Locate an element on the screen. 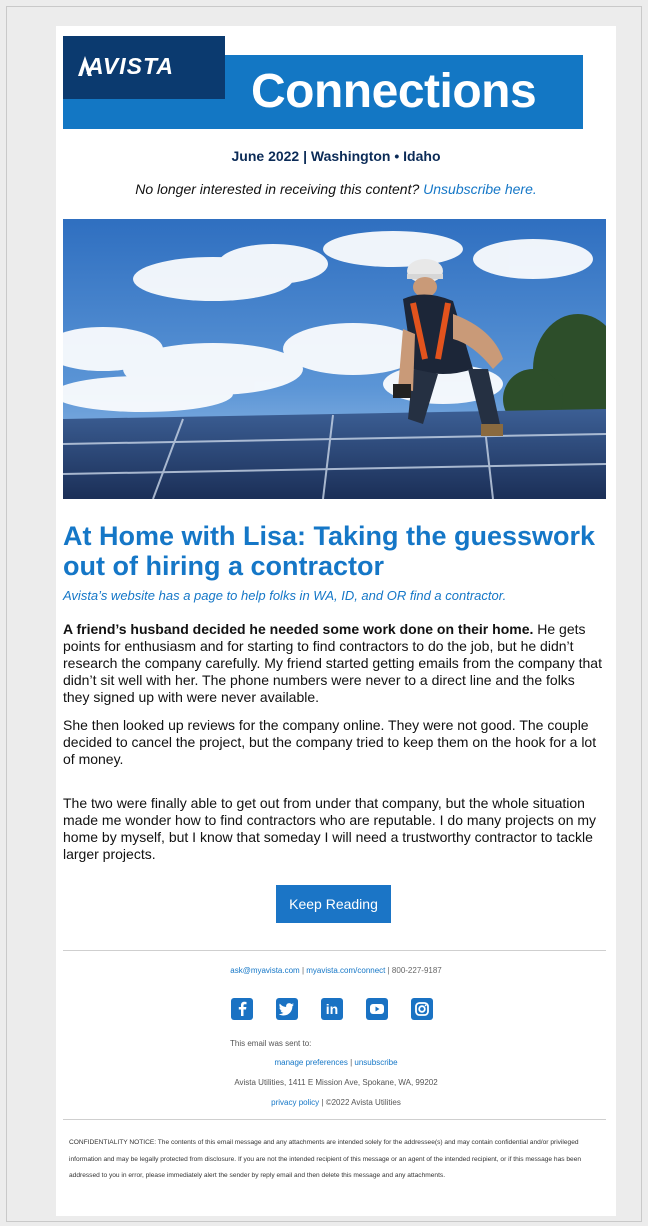  edition-line: June 2022 | Washington • Idaho is located at coordinates (336, 156).